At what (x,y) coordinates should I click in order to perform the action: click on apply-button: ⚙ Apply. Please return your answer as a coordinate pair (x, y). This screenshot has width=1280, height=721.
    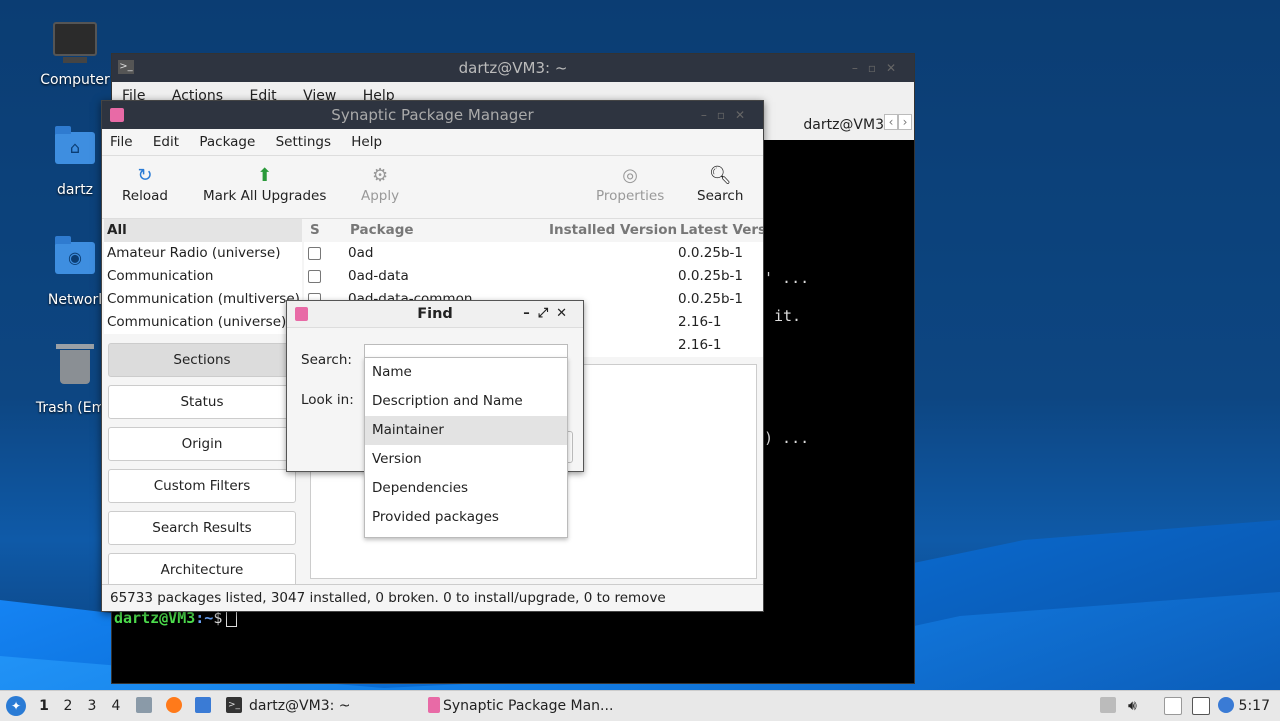
    Looking at the image, I should click on (380, 184).